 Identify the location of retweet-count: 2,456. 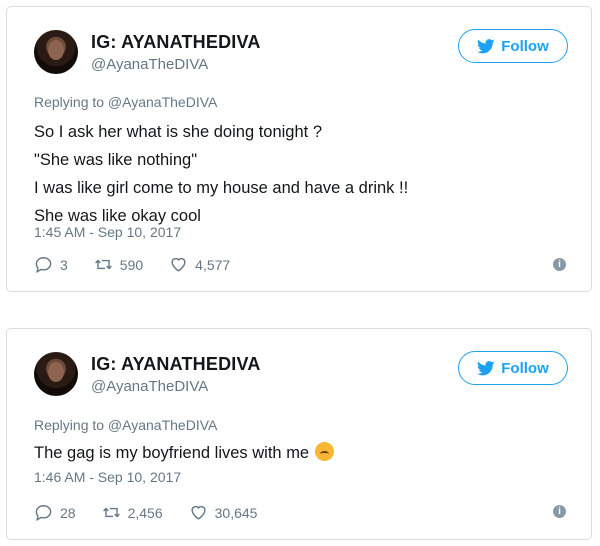
(145, 512).